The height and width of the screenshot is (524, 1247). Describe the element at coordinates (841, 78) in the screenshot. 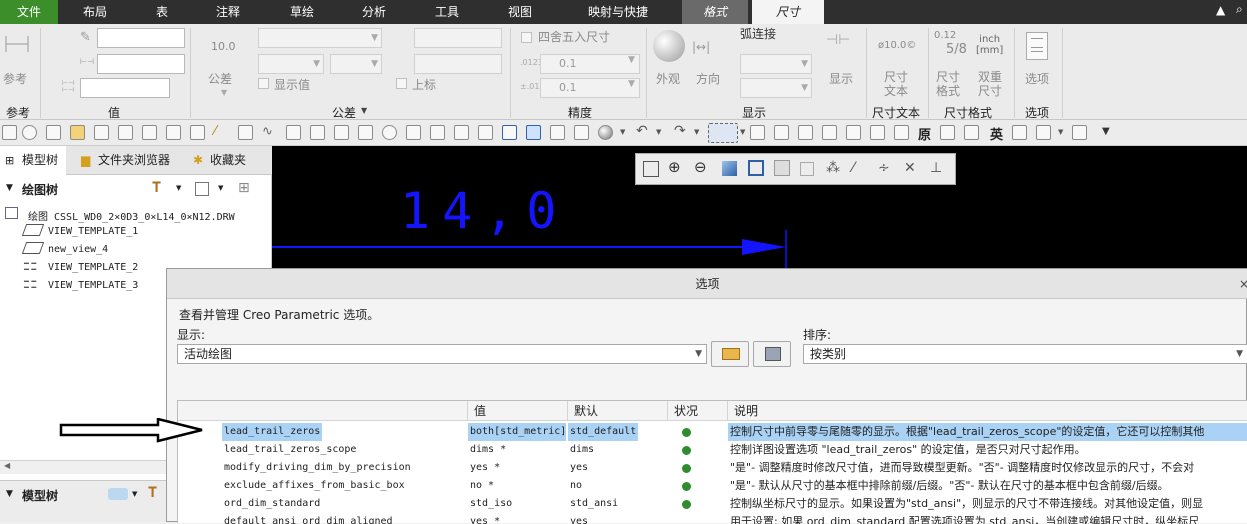

I see `show-button: 显示` at that location.